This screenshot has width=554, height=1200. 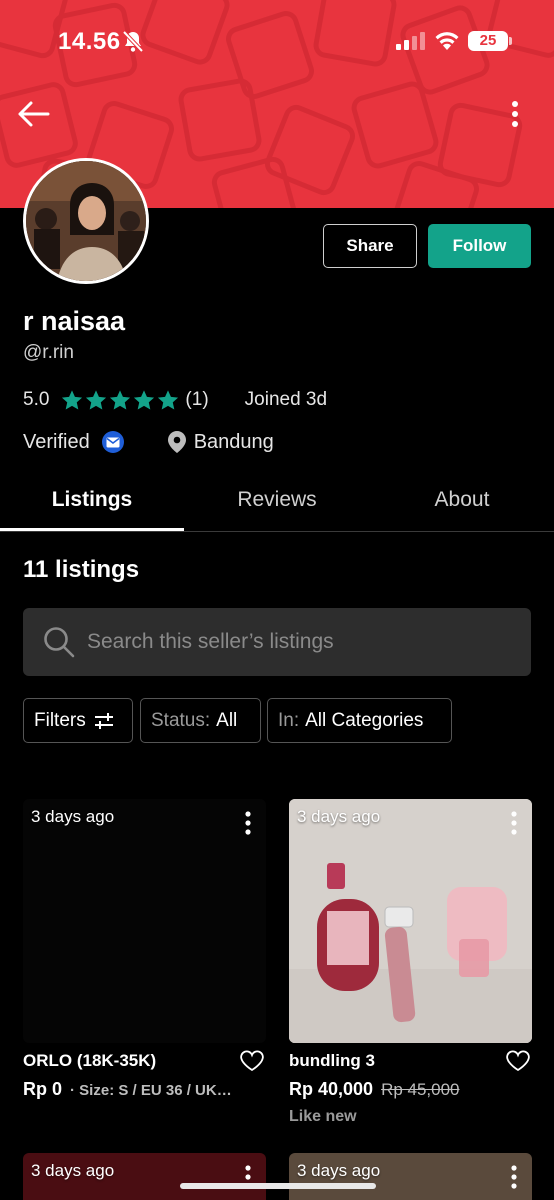 I want to click on listings-count: 11 listings, so click(x=81, y=569).